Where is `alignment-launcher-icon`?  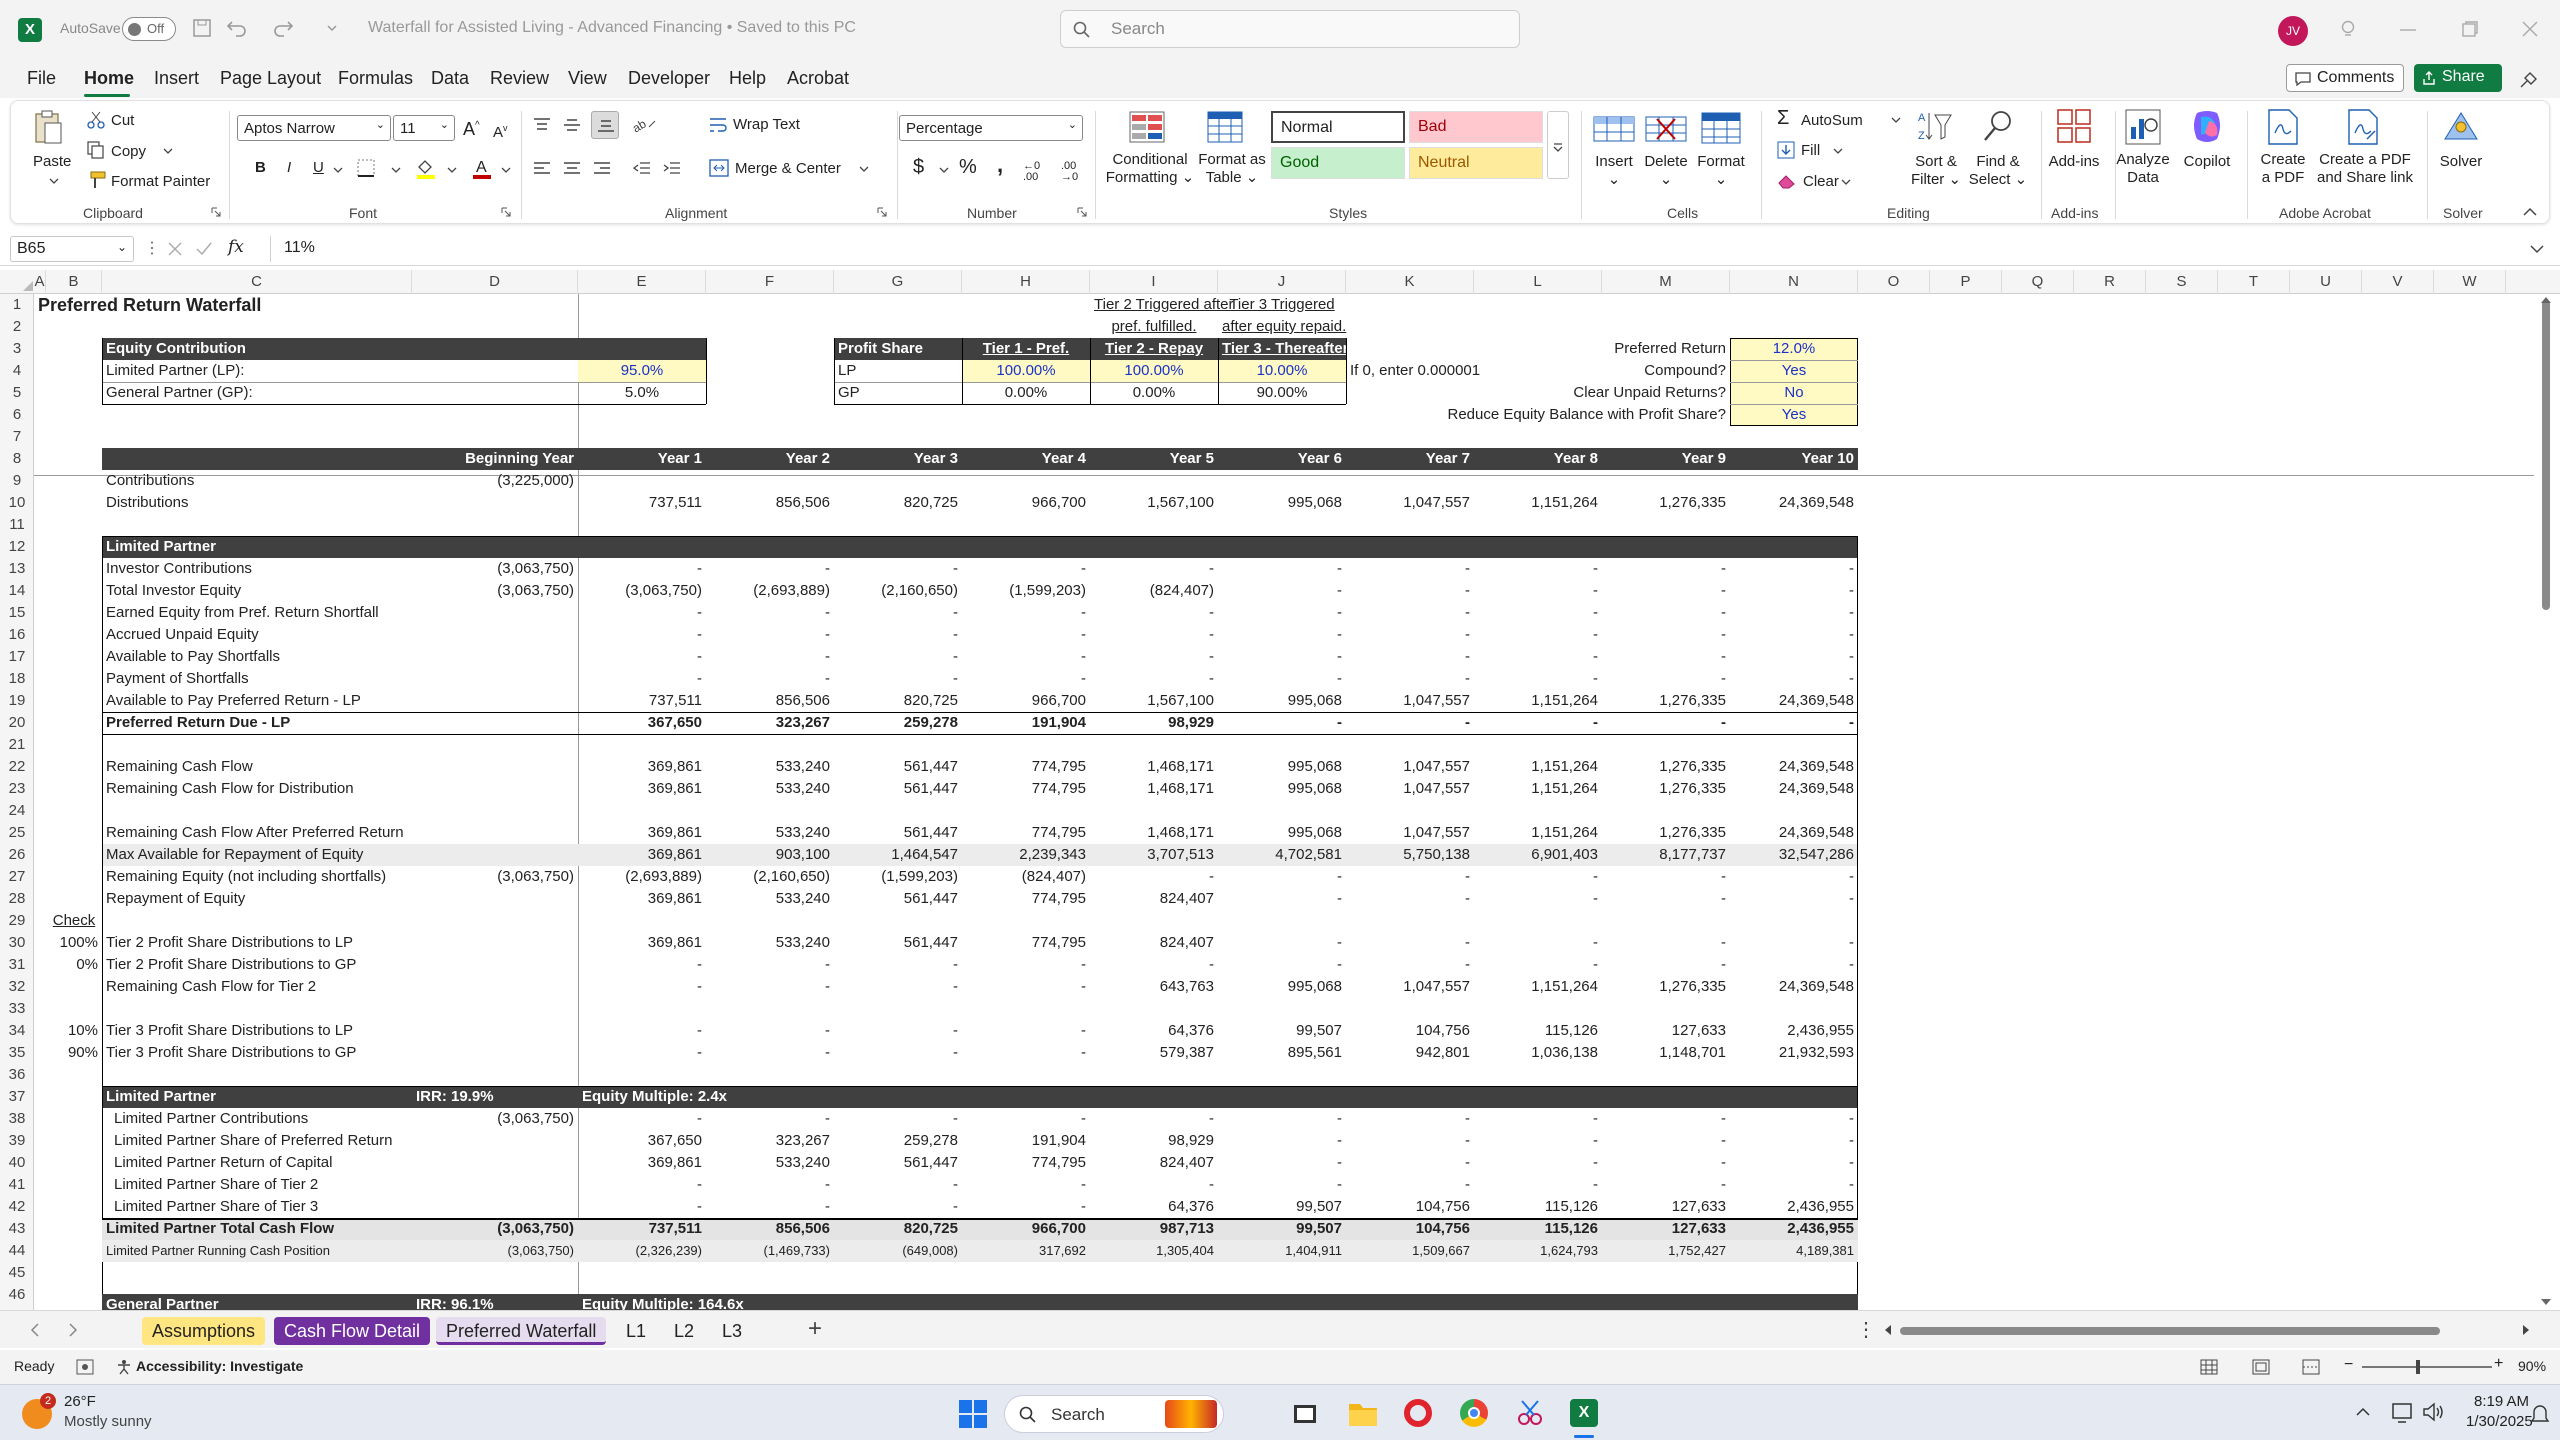 alignment-launcher-icon is located at coordinates (882, 212).